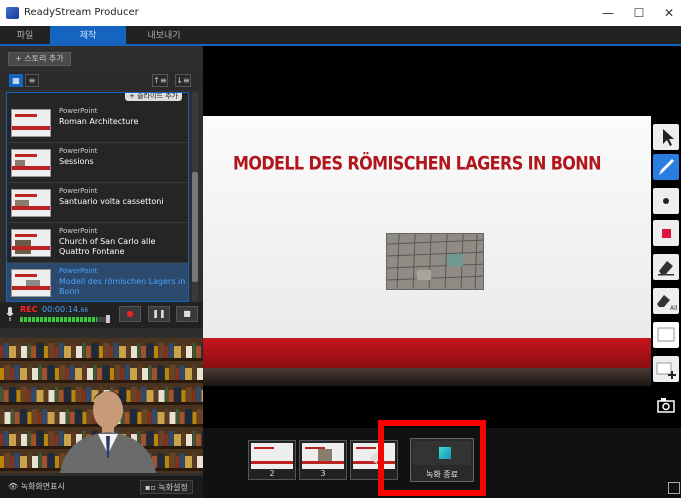 Image resolution: width=681 pixels, height=498 pixels. What do you see at coordinates (340, 13) in the screenshot?
I see `title-bar: ReadyStream Producer — ☐ ✕` at bounding box center [340, 13].